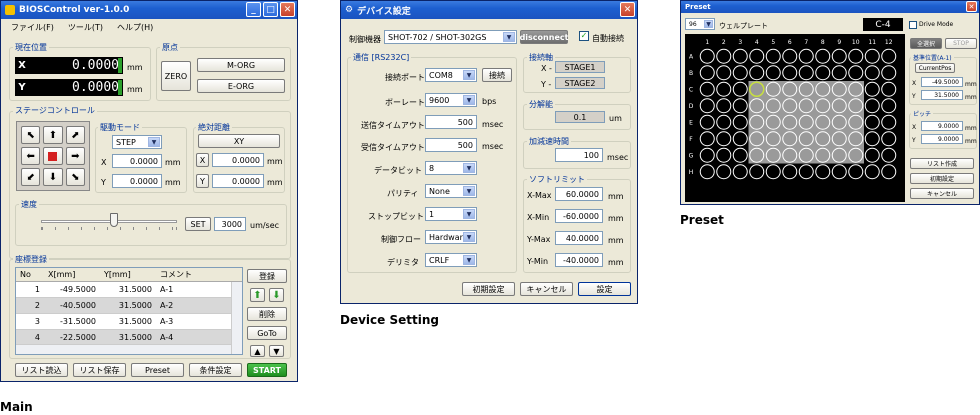 This screenshot has width=980, height=415. I want to click on list-load-button: リスト読込, so click(41, 370).